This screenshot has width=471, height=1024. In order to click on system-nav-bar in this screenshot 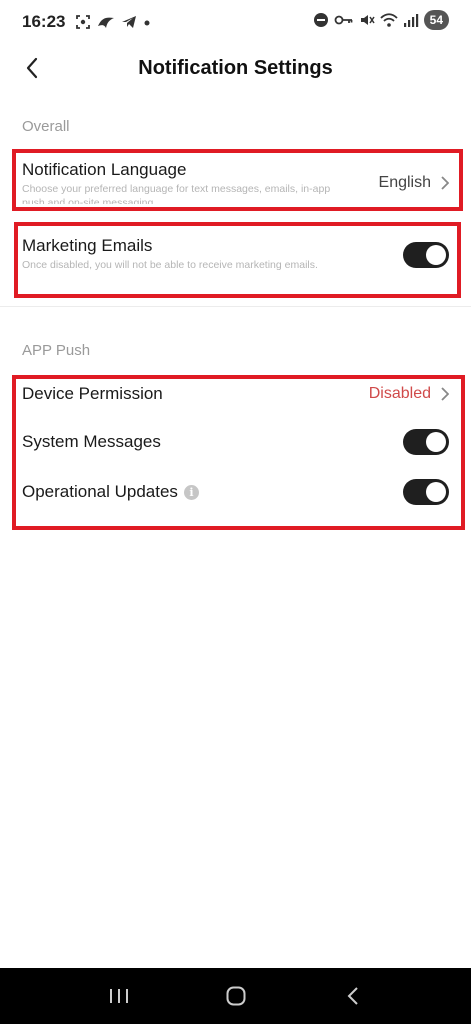, I will do `click(235, 996)`.